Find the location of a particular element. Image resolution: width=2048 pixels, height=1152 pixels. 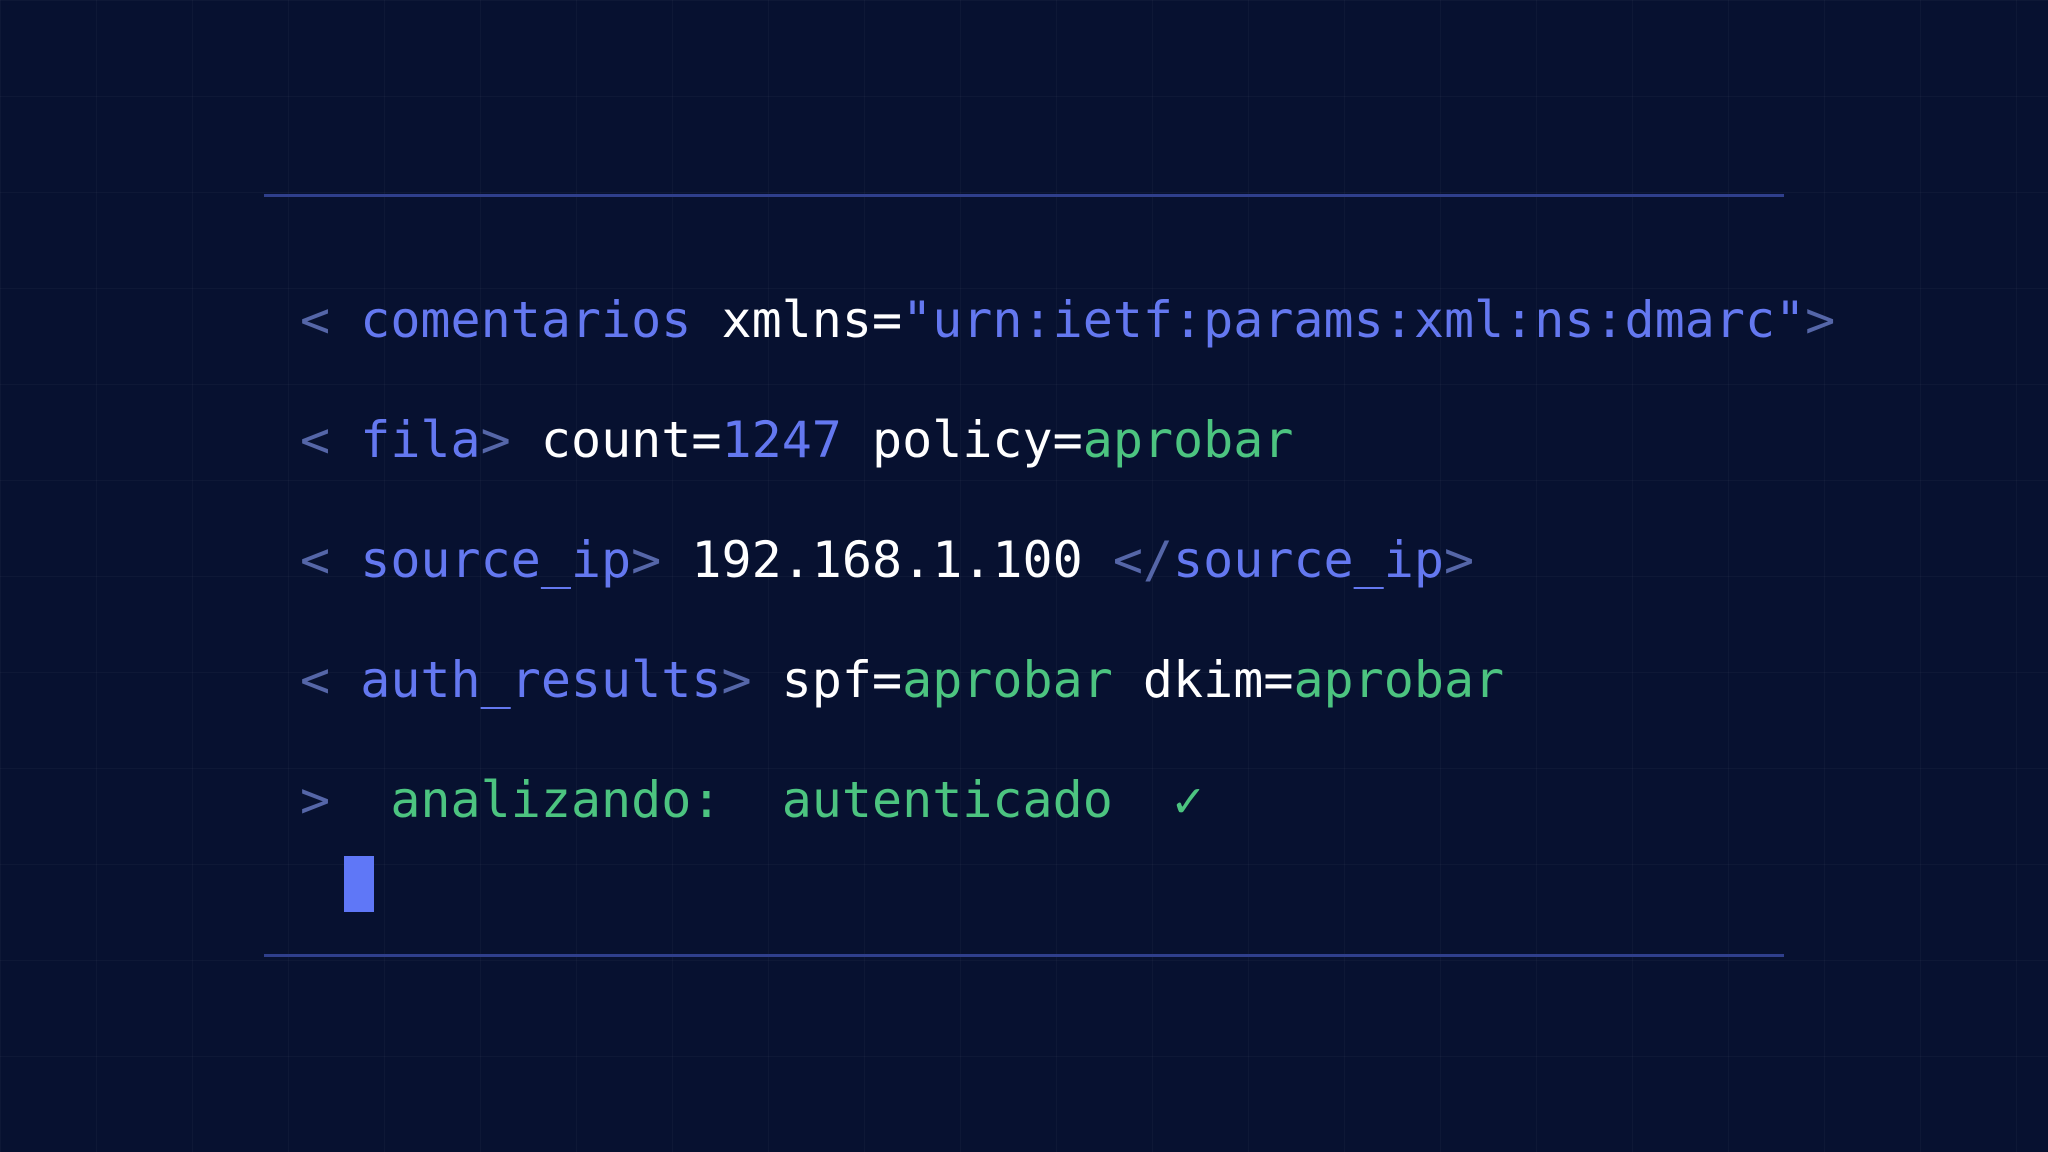

ip-value: 192.168.1.100 is located at coordinates (887, 560).